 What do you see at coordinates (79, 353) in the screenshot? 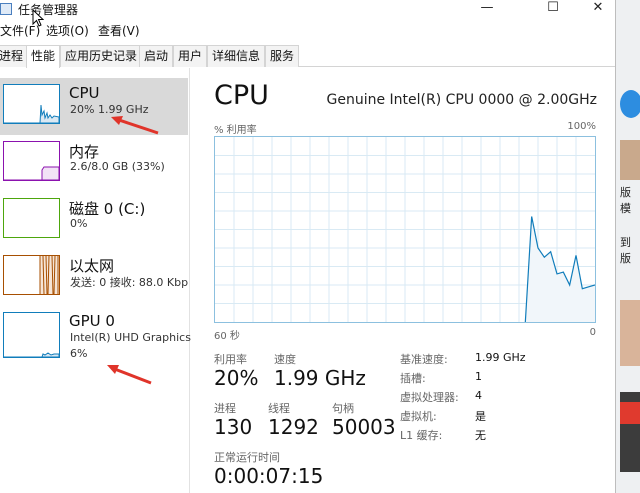
I see `resource-subtitle-2: 6%` at bounding box center [79, 353].